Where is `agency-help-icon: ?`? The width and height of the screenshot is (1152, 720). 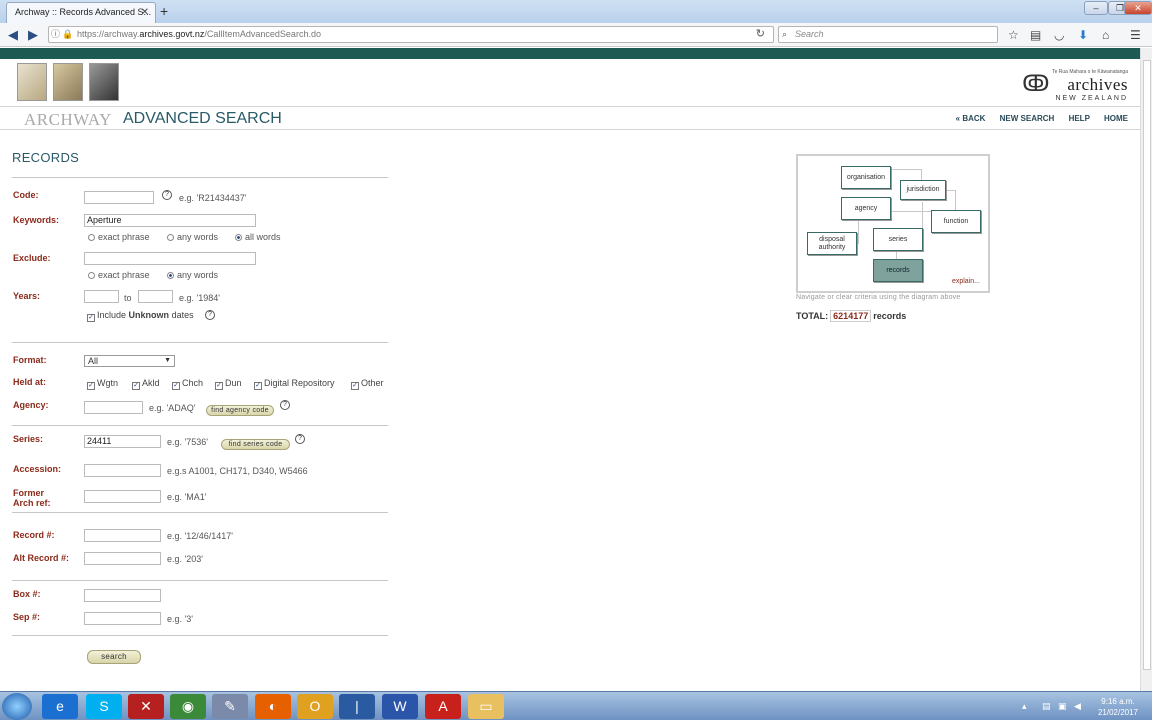
agency-help-icon: ? is located at coordinates (285, 405).